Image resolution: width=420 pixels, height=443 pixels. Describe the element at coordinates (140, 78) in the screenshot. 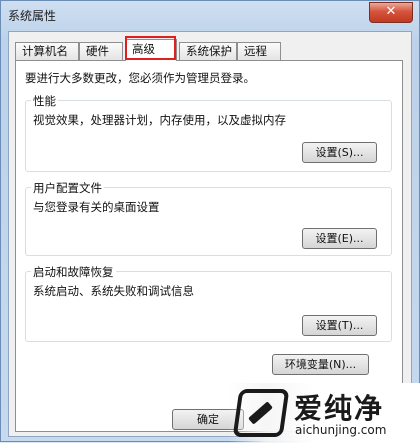

I see `admin-note: 要进行大多数更改，您必须作为管理员登录。` at that location.